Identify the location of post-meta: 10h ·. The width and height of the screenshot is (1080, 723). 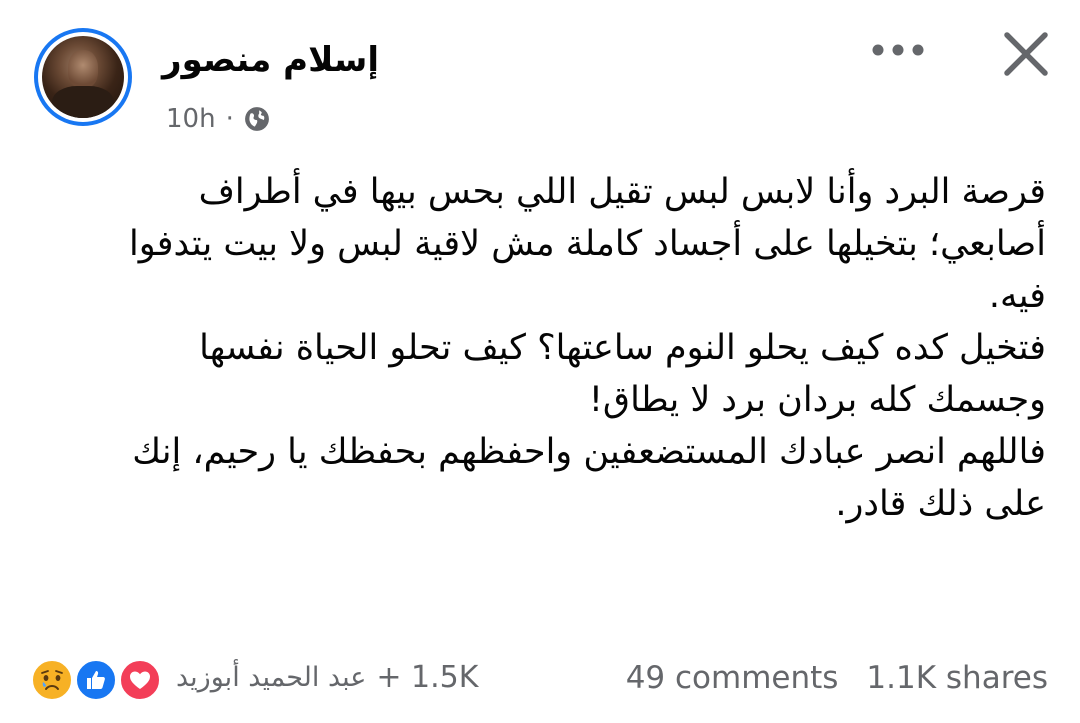
(218, 119).